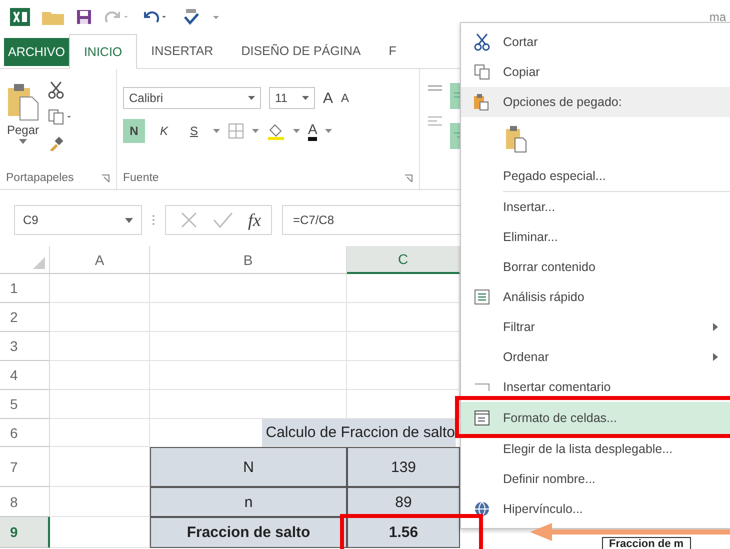 The width and height of the screenshot is (730, 549). What do you see at coordinates (359, 433) in the screenshot?
I see `table-cell: Calculo de Fraccion de salto` at bounding box center [359, 433].